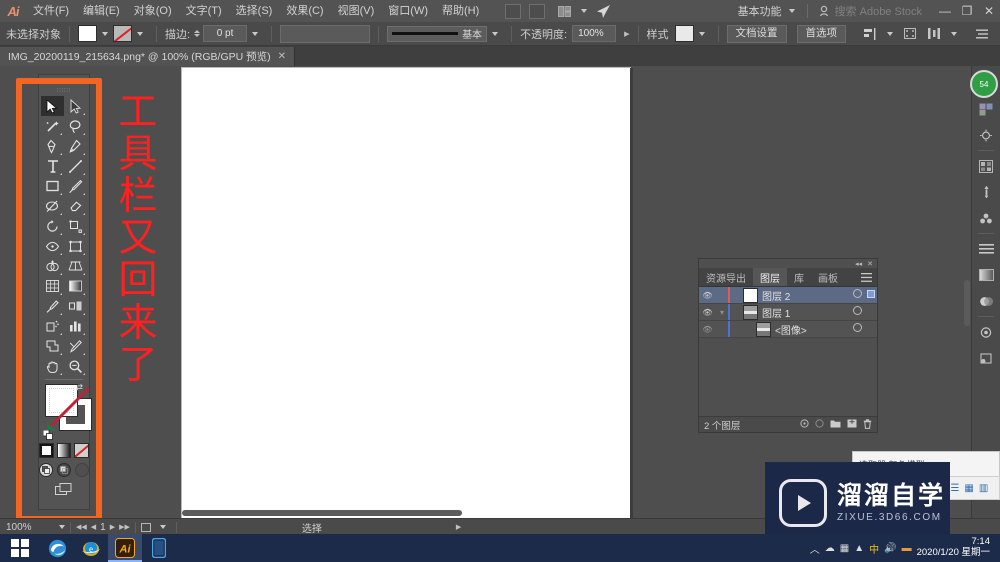  What do you see at coordinates (458, 527) in the screenshot?
I see `status-flyout-icon: ▶` at bounding box center [458, 527].